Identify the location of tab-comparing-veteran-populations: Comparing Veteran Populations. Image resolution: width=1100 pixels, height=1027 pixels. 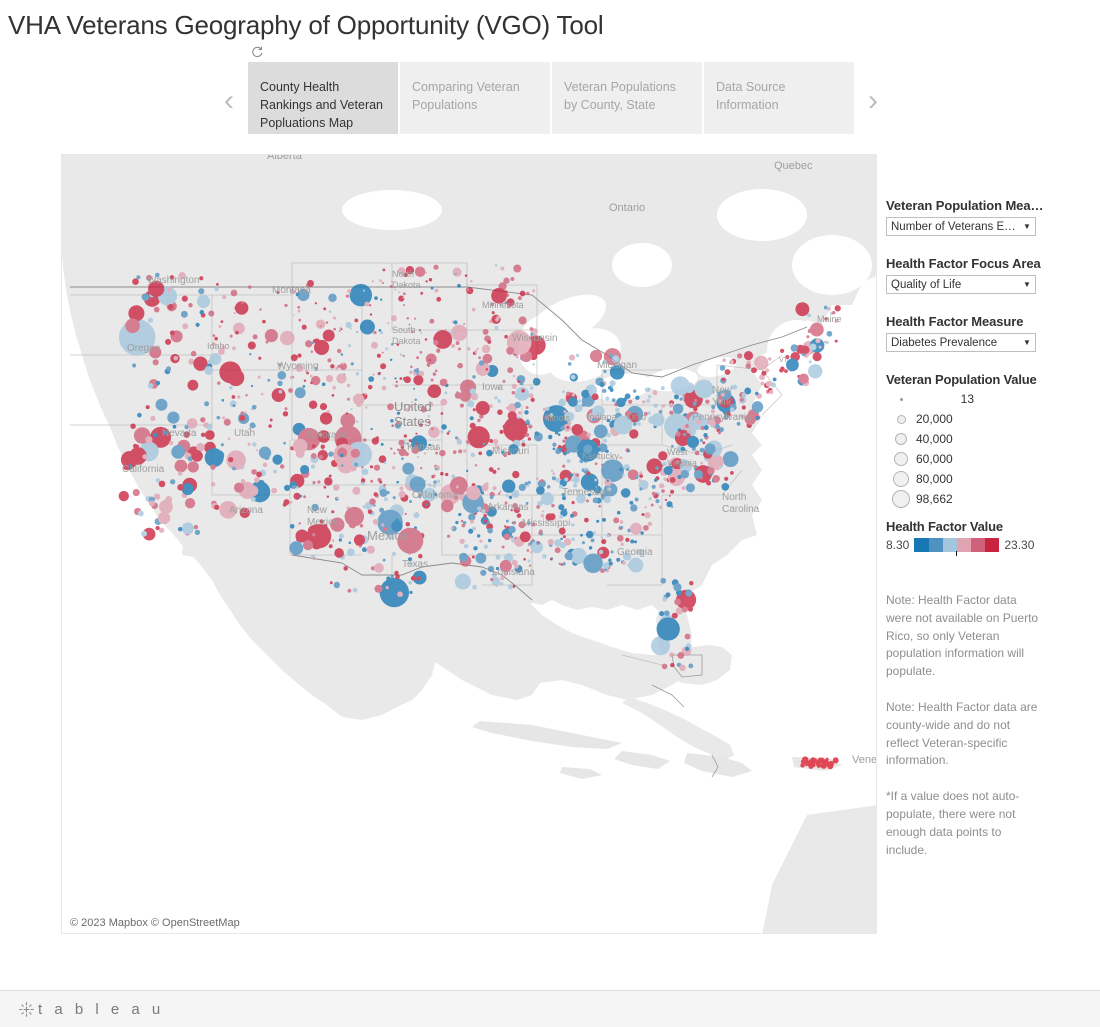
(475, 98).